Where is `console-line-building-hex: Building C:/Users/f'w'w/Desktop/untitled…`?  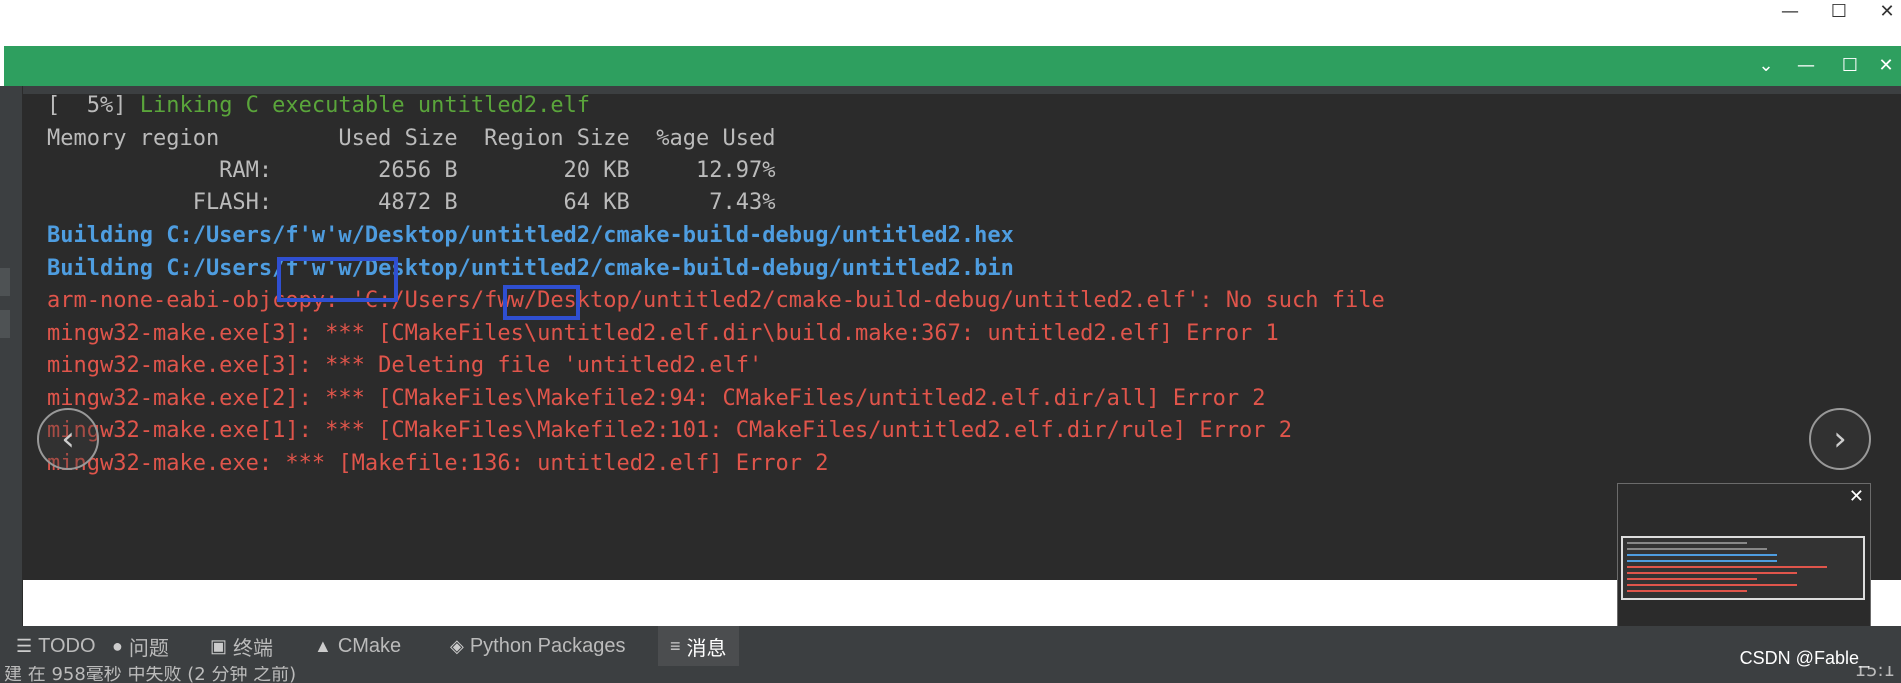
console-line-building-hex: Building C:/Users/f'w'w/Desktop/untitled… is located at coordinates (530, 235).